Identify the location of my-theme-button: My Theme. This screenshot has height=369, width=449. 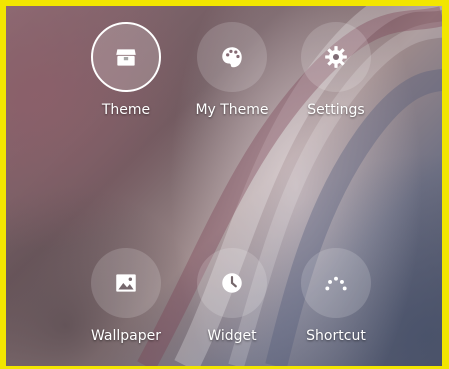
(232, 76).